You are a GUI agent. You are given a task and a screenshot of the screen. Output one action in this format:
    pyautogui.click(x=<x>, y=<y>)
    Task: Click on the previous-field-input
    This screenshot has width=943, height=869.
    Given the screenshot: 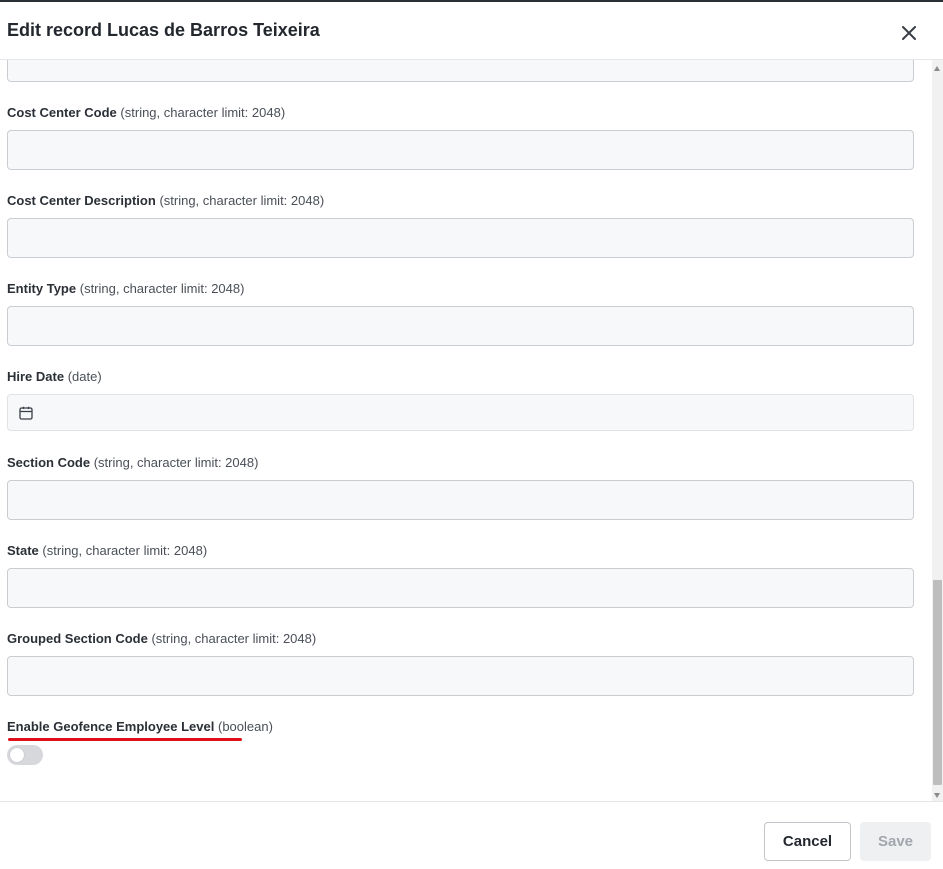 What is the action you would take?
    pyautogui.click(x=460, y=71)
    